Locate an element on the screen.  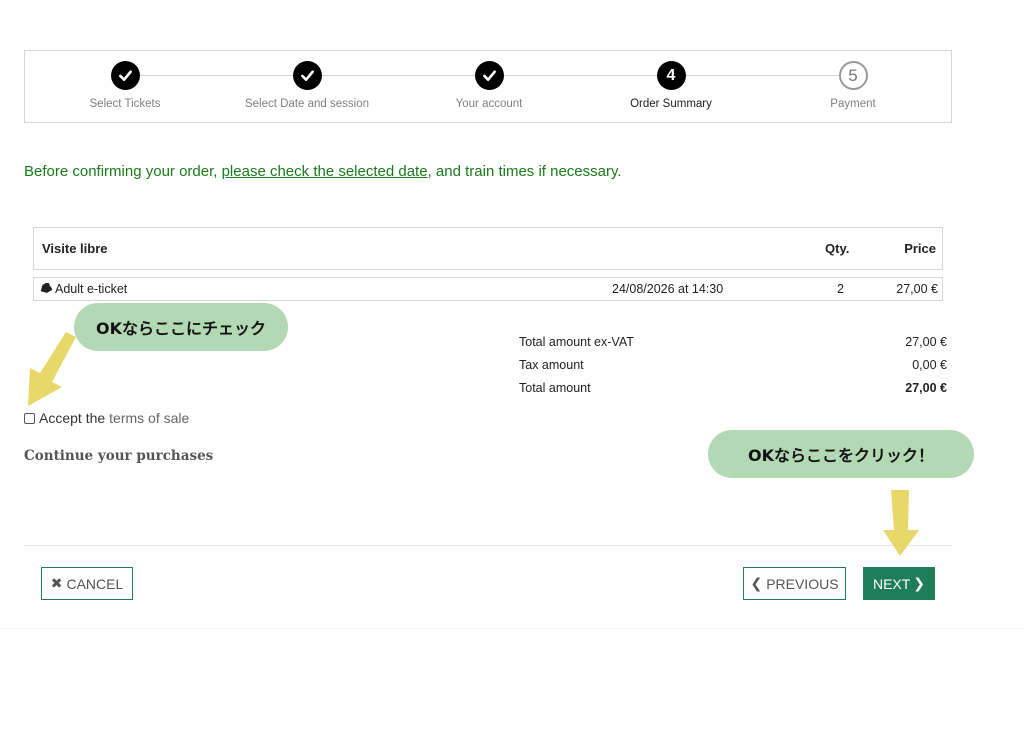
cancel-label: CANCEL is located at coordinates (95, 583).